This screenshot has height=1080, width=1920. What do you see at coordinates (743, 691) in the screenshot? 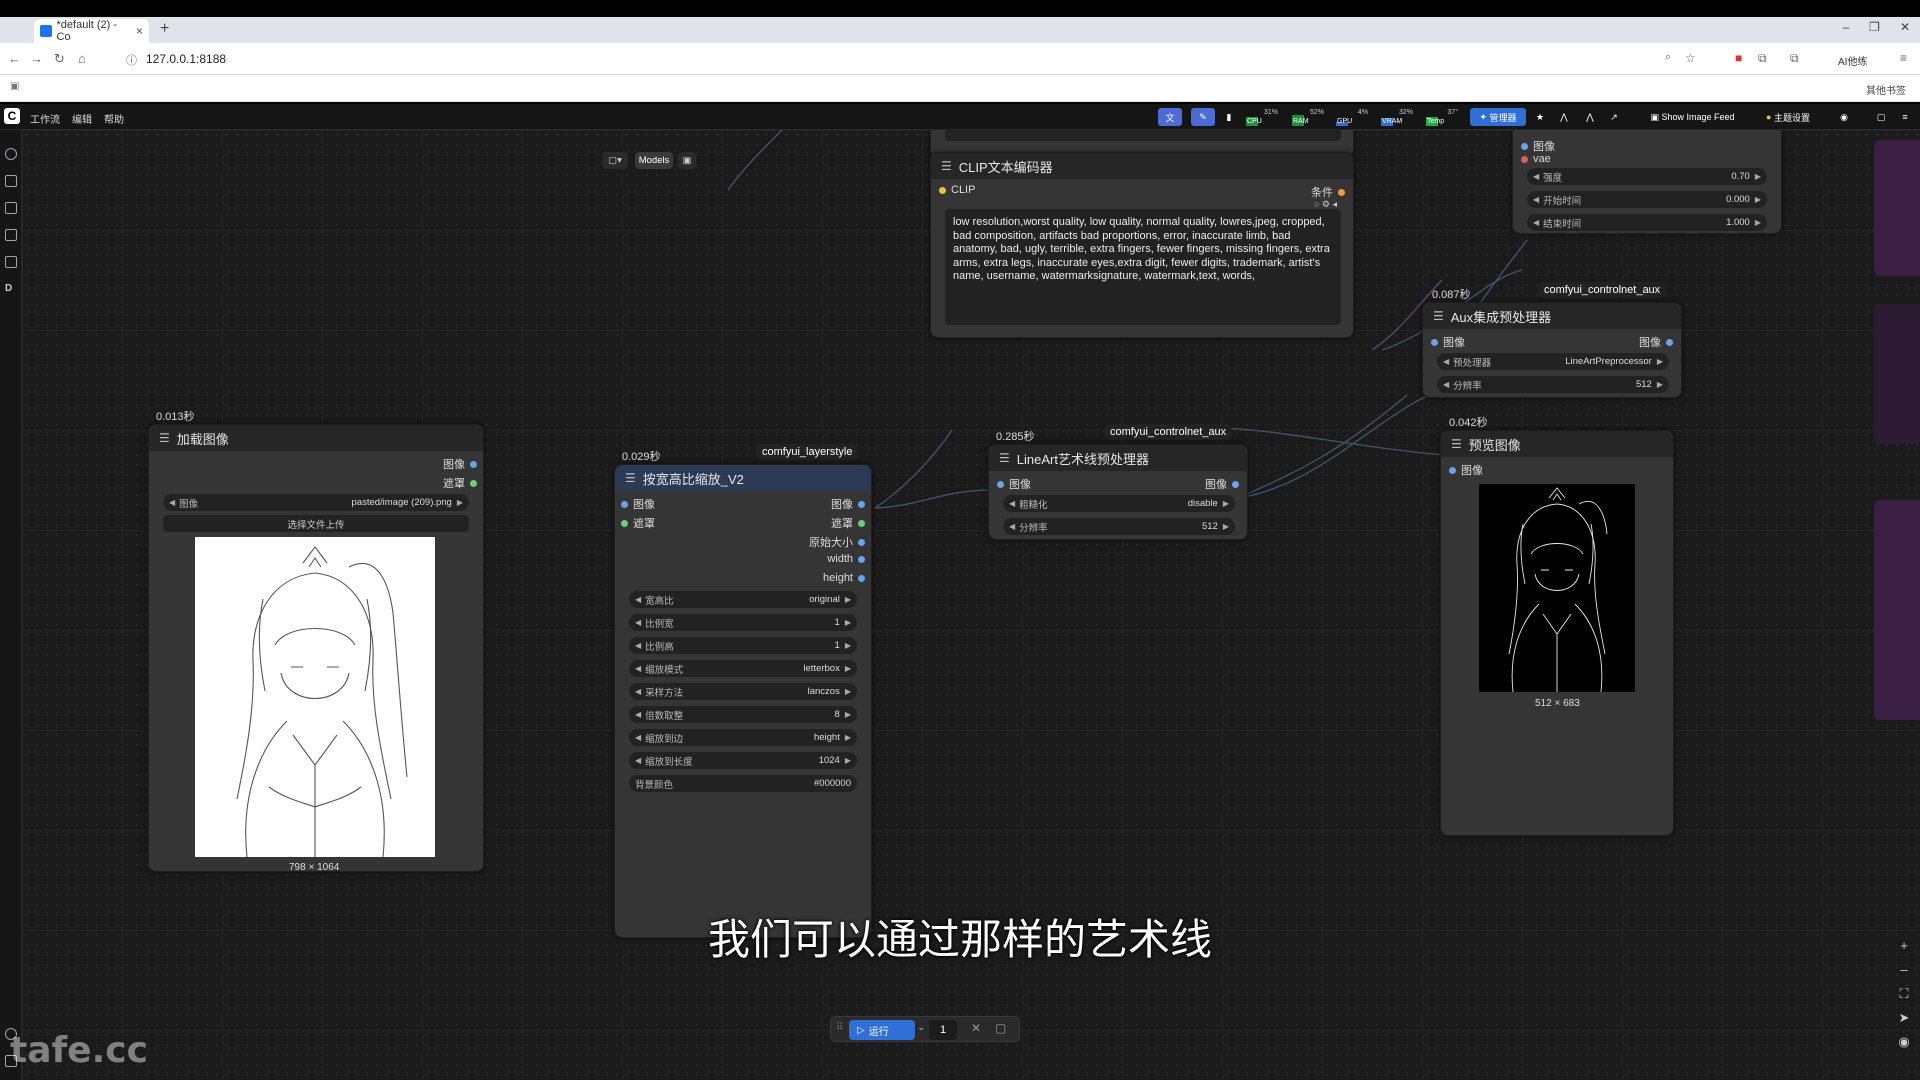
I see `widget-sampling-method: ◀ 采样方法 lanczos ▶` at bounding box center [743, 691].